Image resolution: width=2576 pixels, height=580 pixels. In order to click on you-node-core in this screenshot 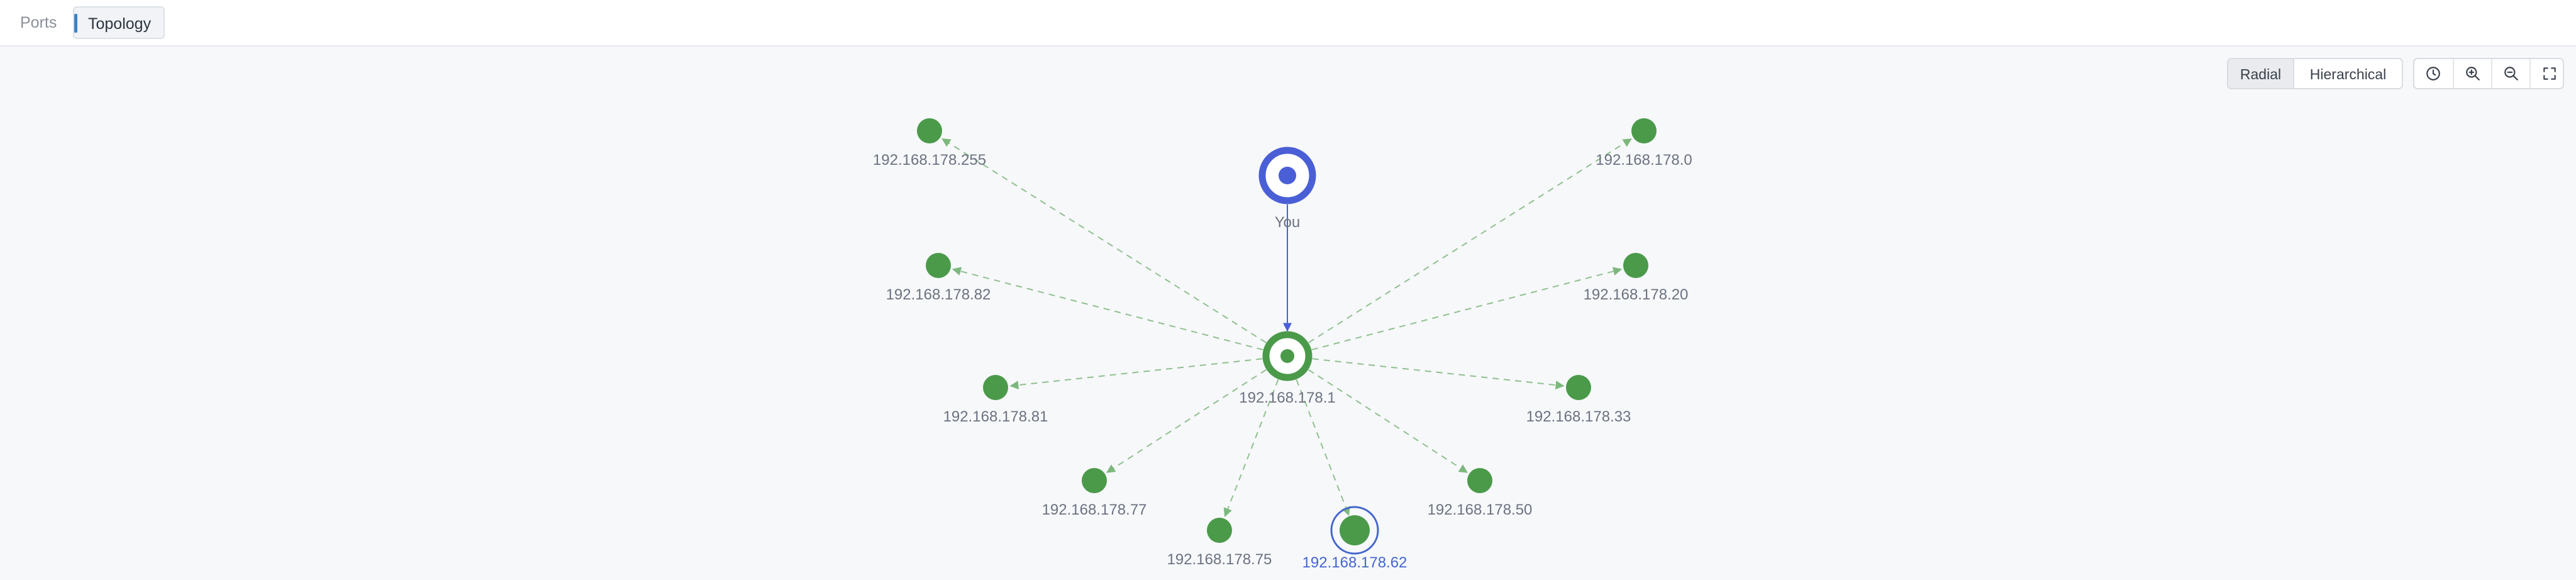, I will do `click(1287, 175)`.